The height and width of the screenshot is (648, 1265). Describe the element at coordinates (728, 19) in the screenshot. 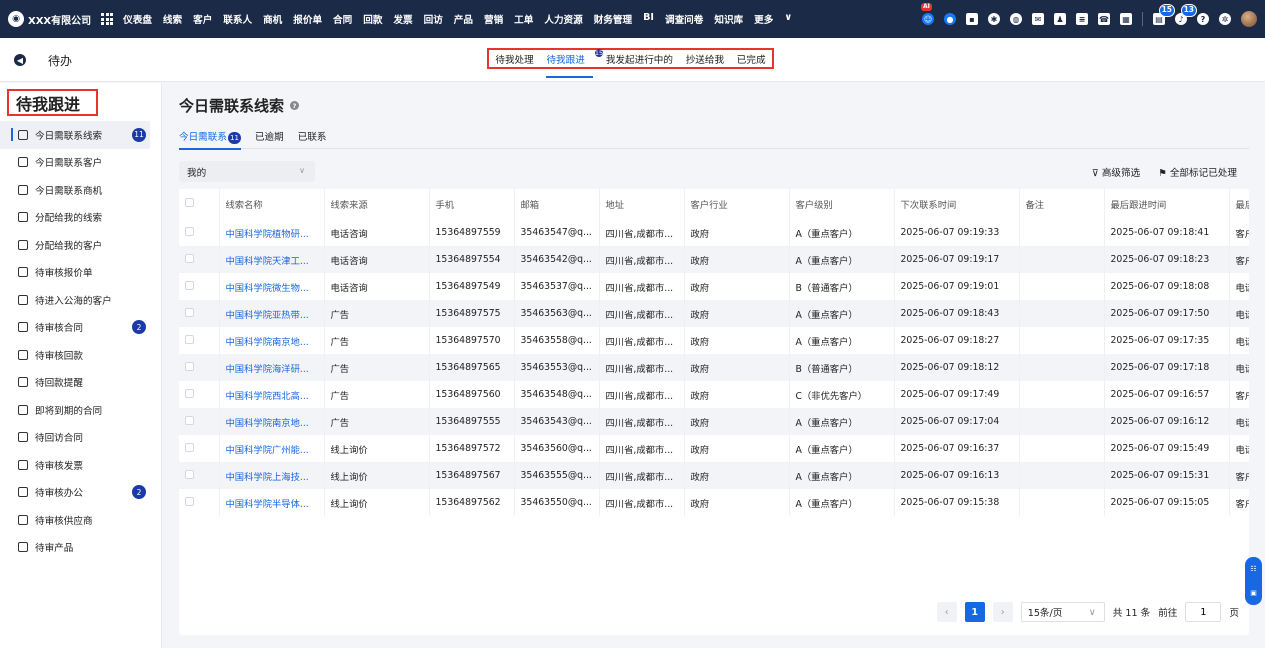

I see `menu-item-17: 知识库` at that location.